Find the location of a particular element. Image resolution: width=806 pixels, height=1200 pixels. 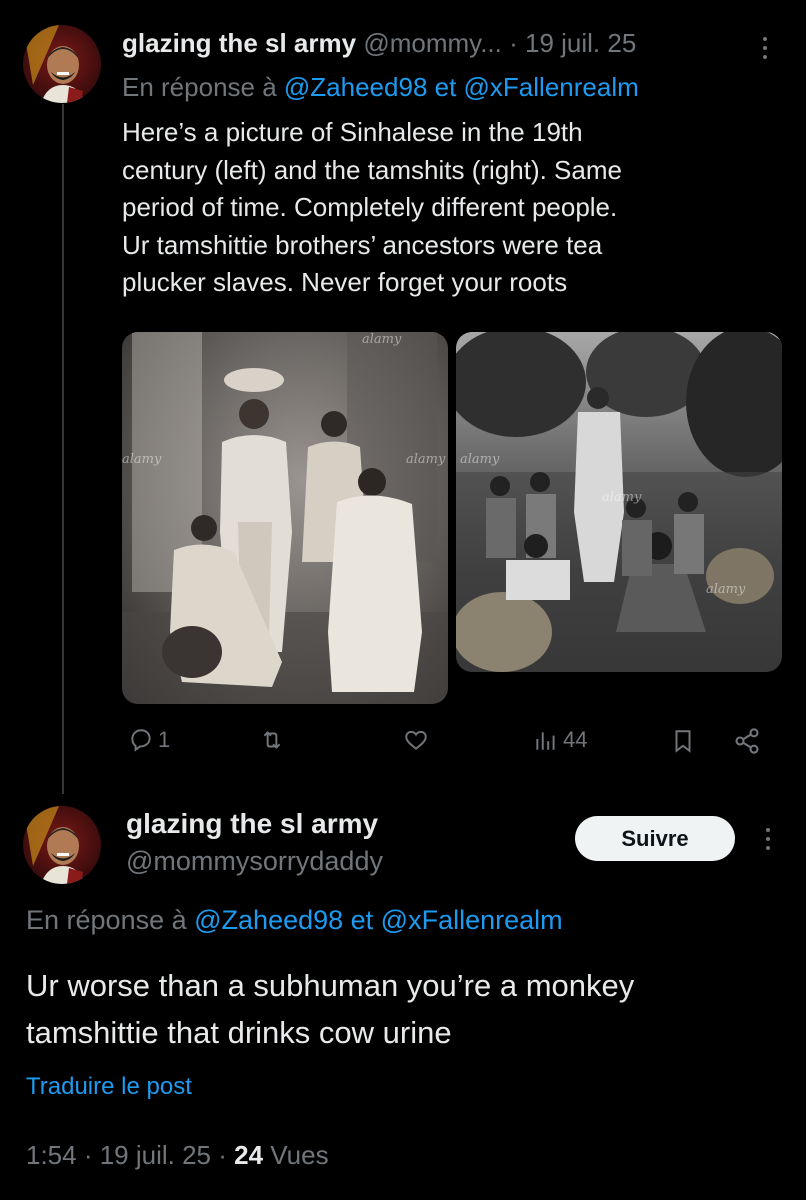

like-icon is located at coordinates (416, 740).